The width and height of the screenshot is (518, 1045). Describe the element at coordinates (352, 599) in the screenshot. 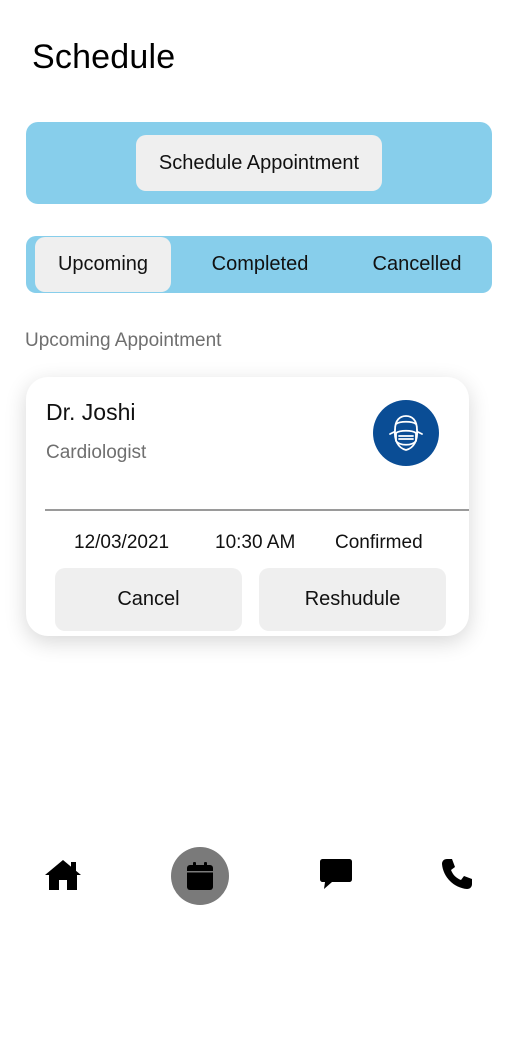

I see `reschedule-button: Reshudule` at that location.